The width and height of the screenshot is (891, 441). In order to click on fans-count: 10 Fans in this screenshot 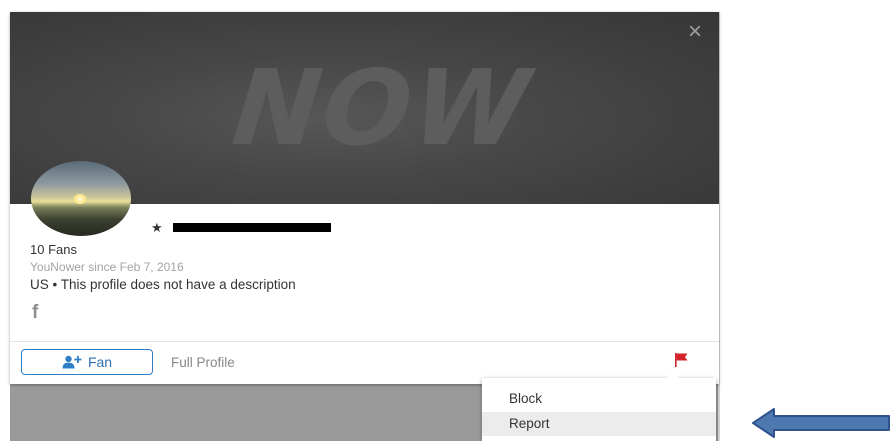, I will do `click(53, 249)`.